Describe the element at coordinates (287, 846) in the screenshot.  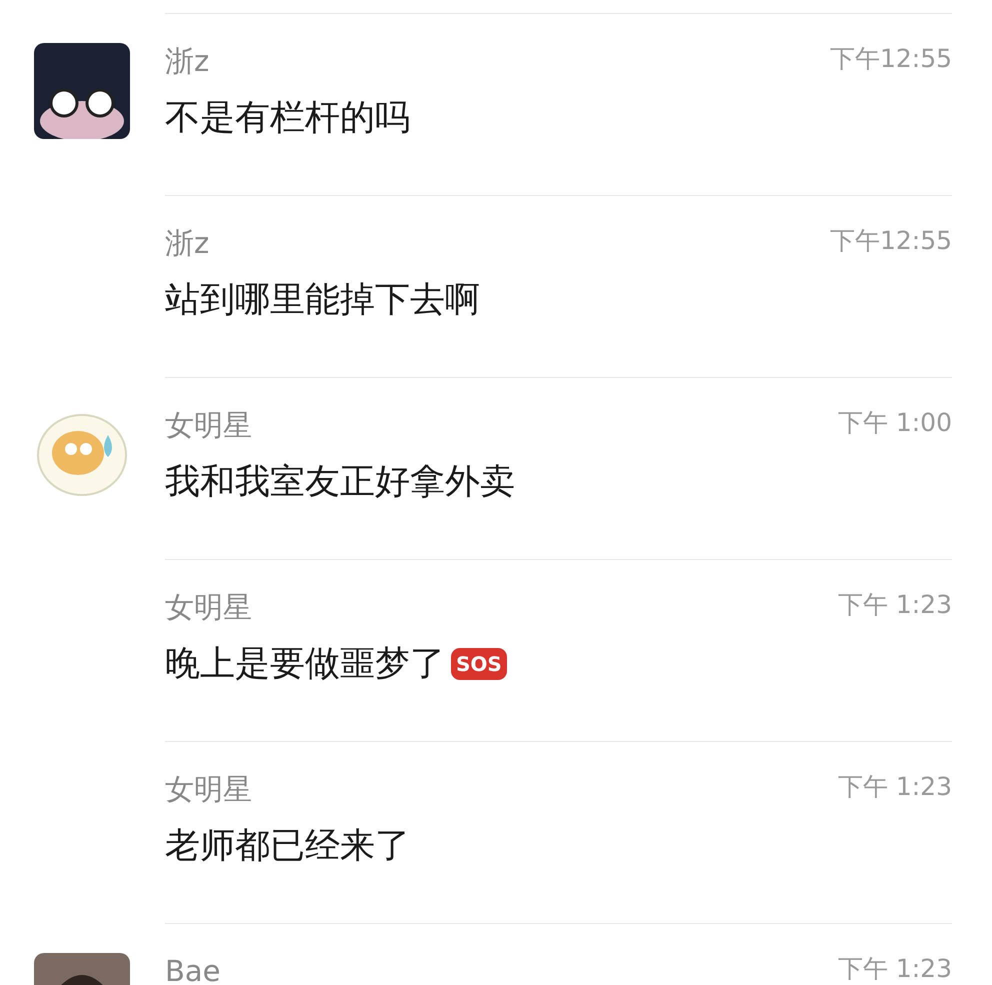
I see `message-text: 老师都已经来了` at that location.